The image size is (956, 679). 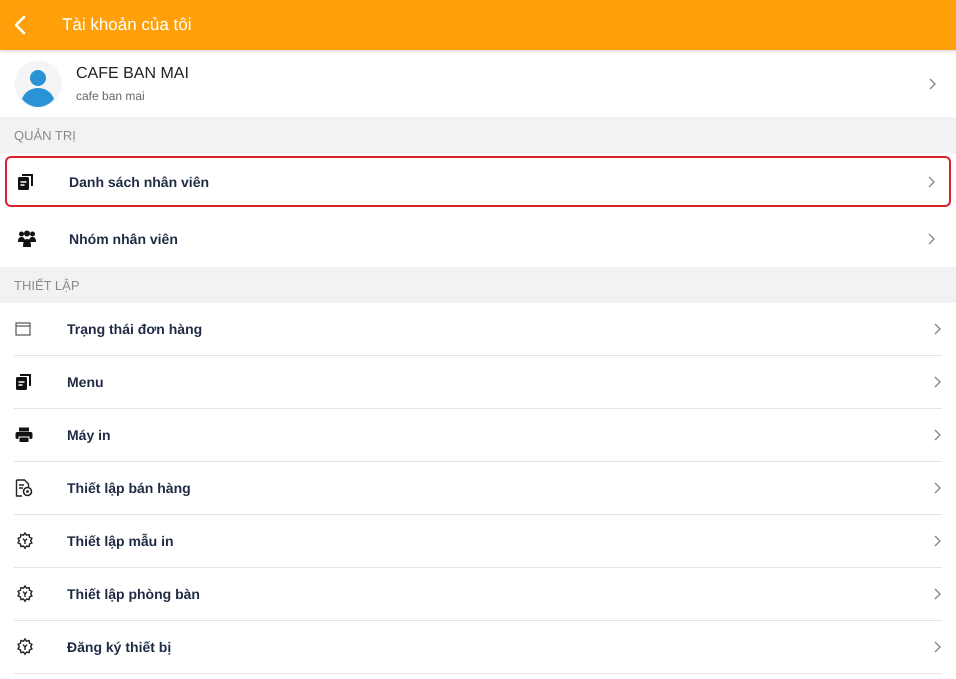 I want to click on account-subtitle: cafe ban mai, so click(x=111, y=95).